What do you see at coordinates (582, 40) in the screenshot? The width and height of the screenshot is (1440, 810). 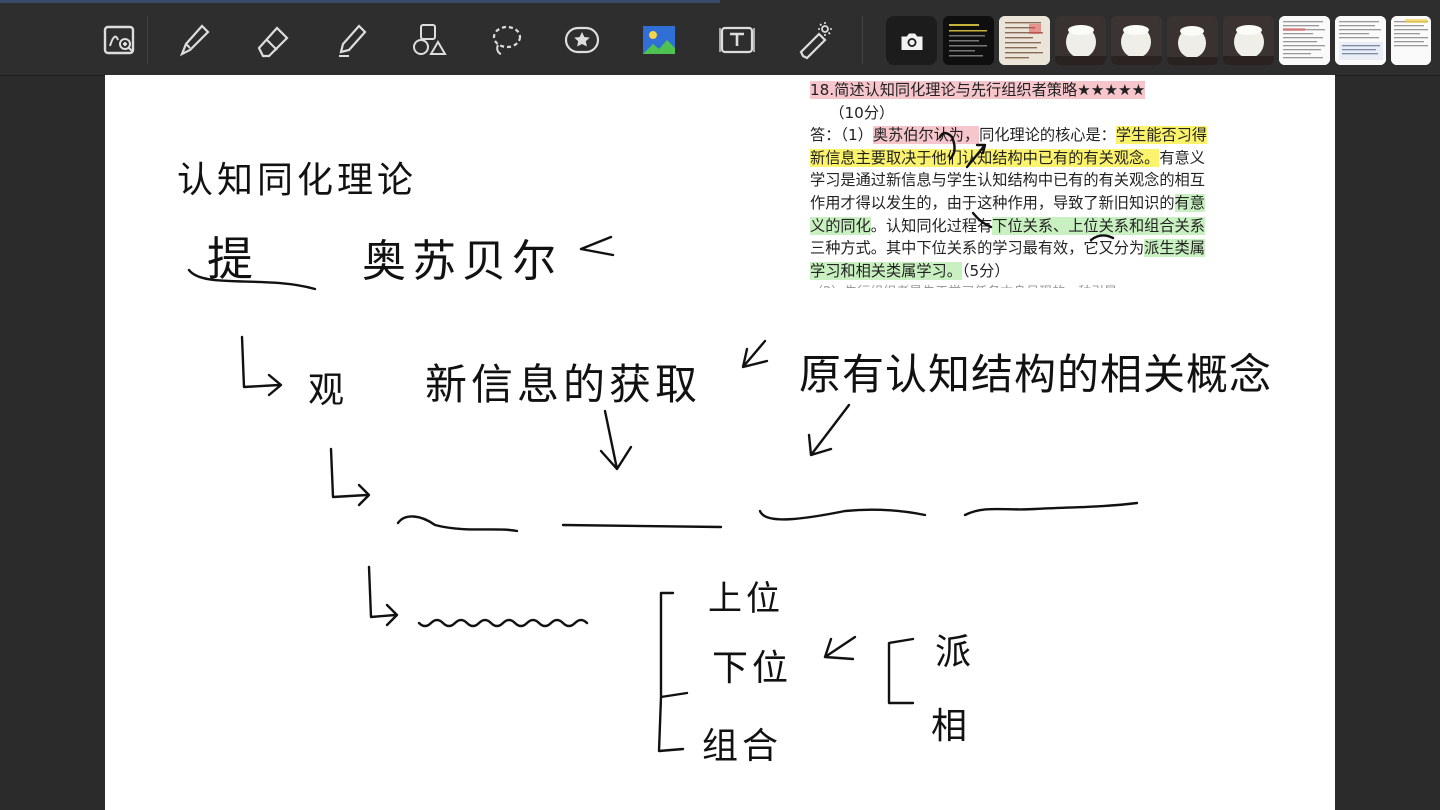 I see `sticker-tool-icon` at bounding box center [582, 40].